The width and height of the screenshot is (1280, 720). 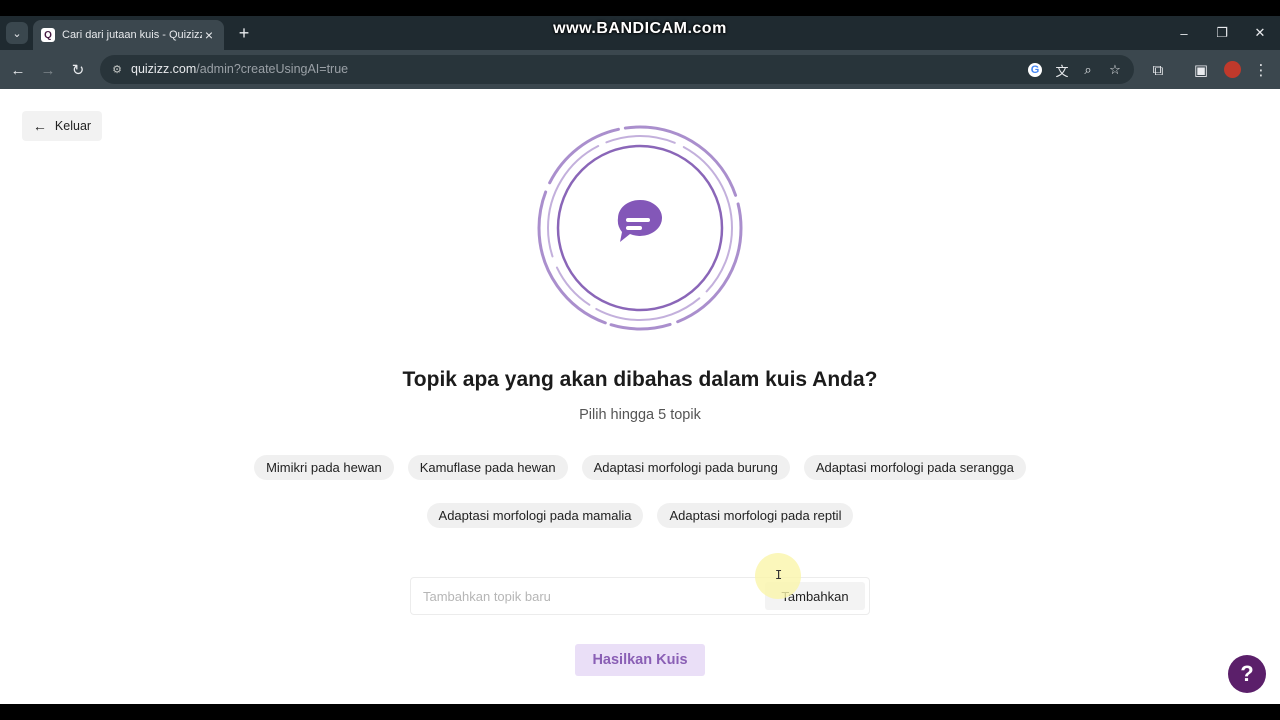 I want to click on generate-quiz-button: Hasilkan Kuis, so click(x=640, y=660).